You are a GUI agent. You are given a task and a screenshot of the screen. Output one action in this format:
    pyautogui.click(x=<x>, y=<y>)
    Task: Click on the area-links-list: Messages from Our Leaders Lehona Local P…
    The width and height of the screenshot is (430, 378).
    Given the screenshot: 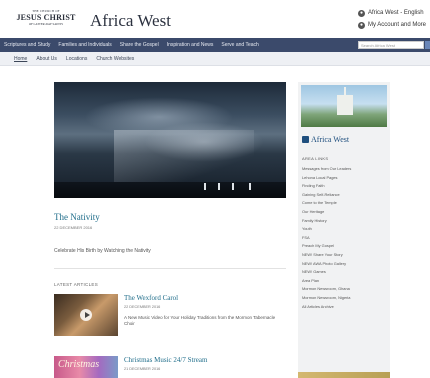 What is the action you would take?
    pyautogui.click(x=344, y=238)
    